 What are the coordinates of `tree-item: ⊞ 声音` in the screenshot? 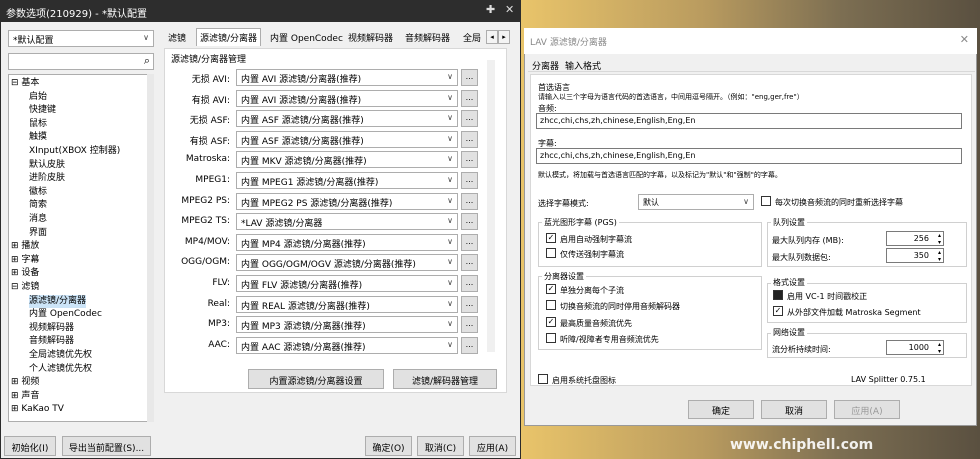 It's located at (25, 396).